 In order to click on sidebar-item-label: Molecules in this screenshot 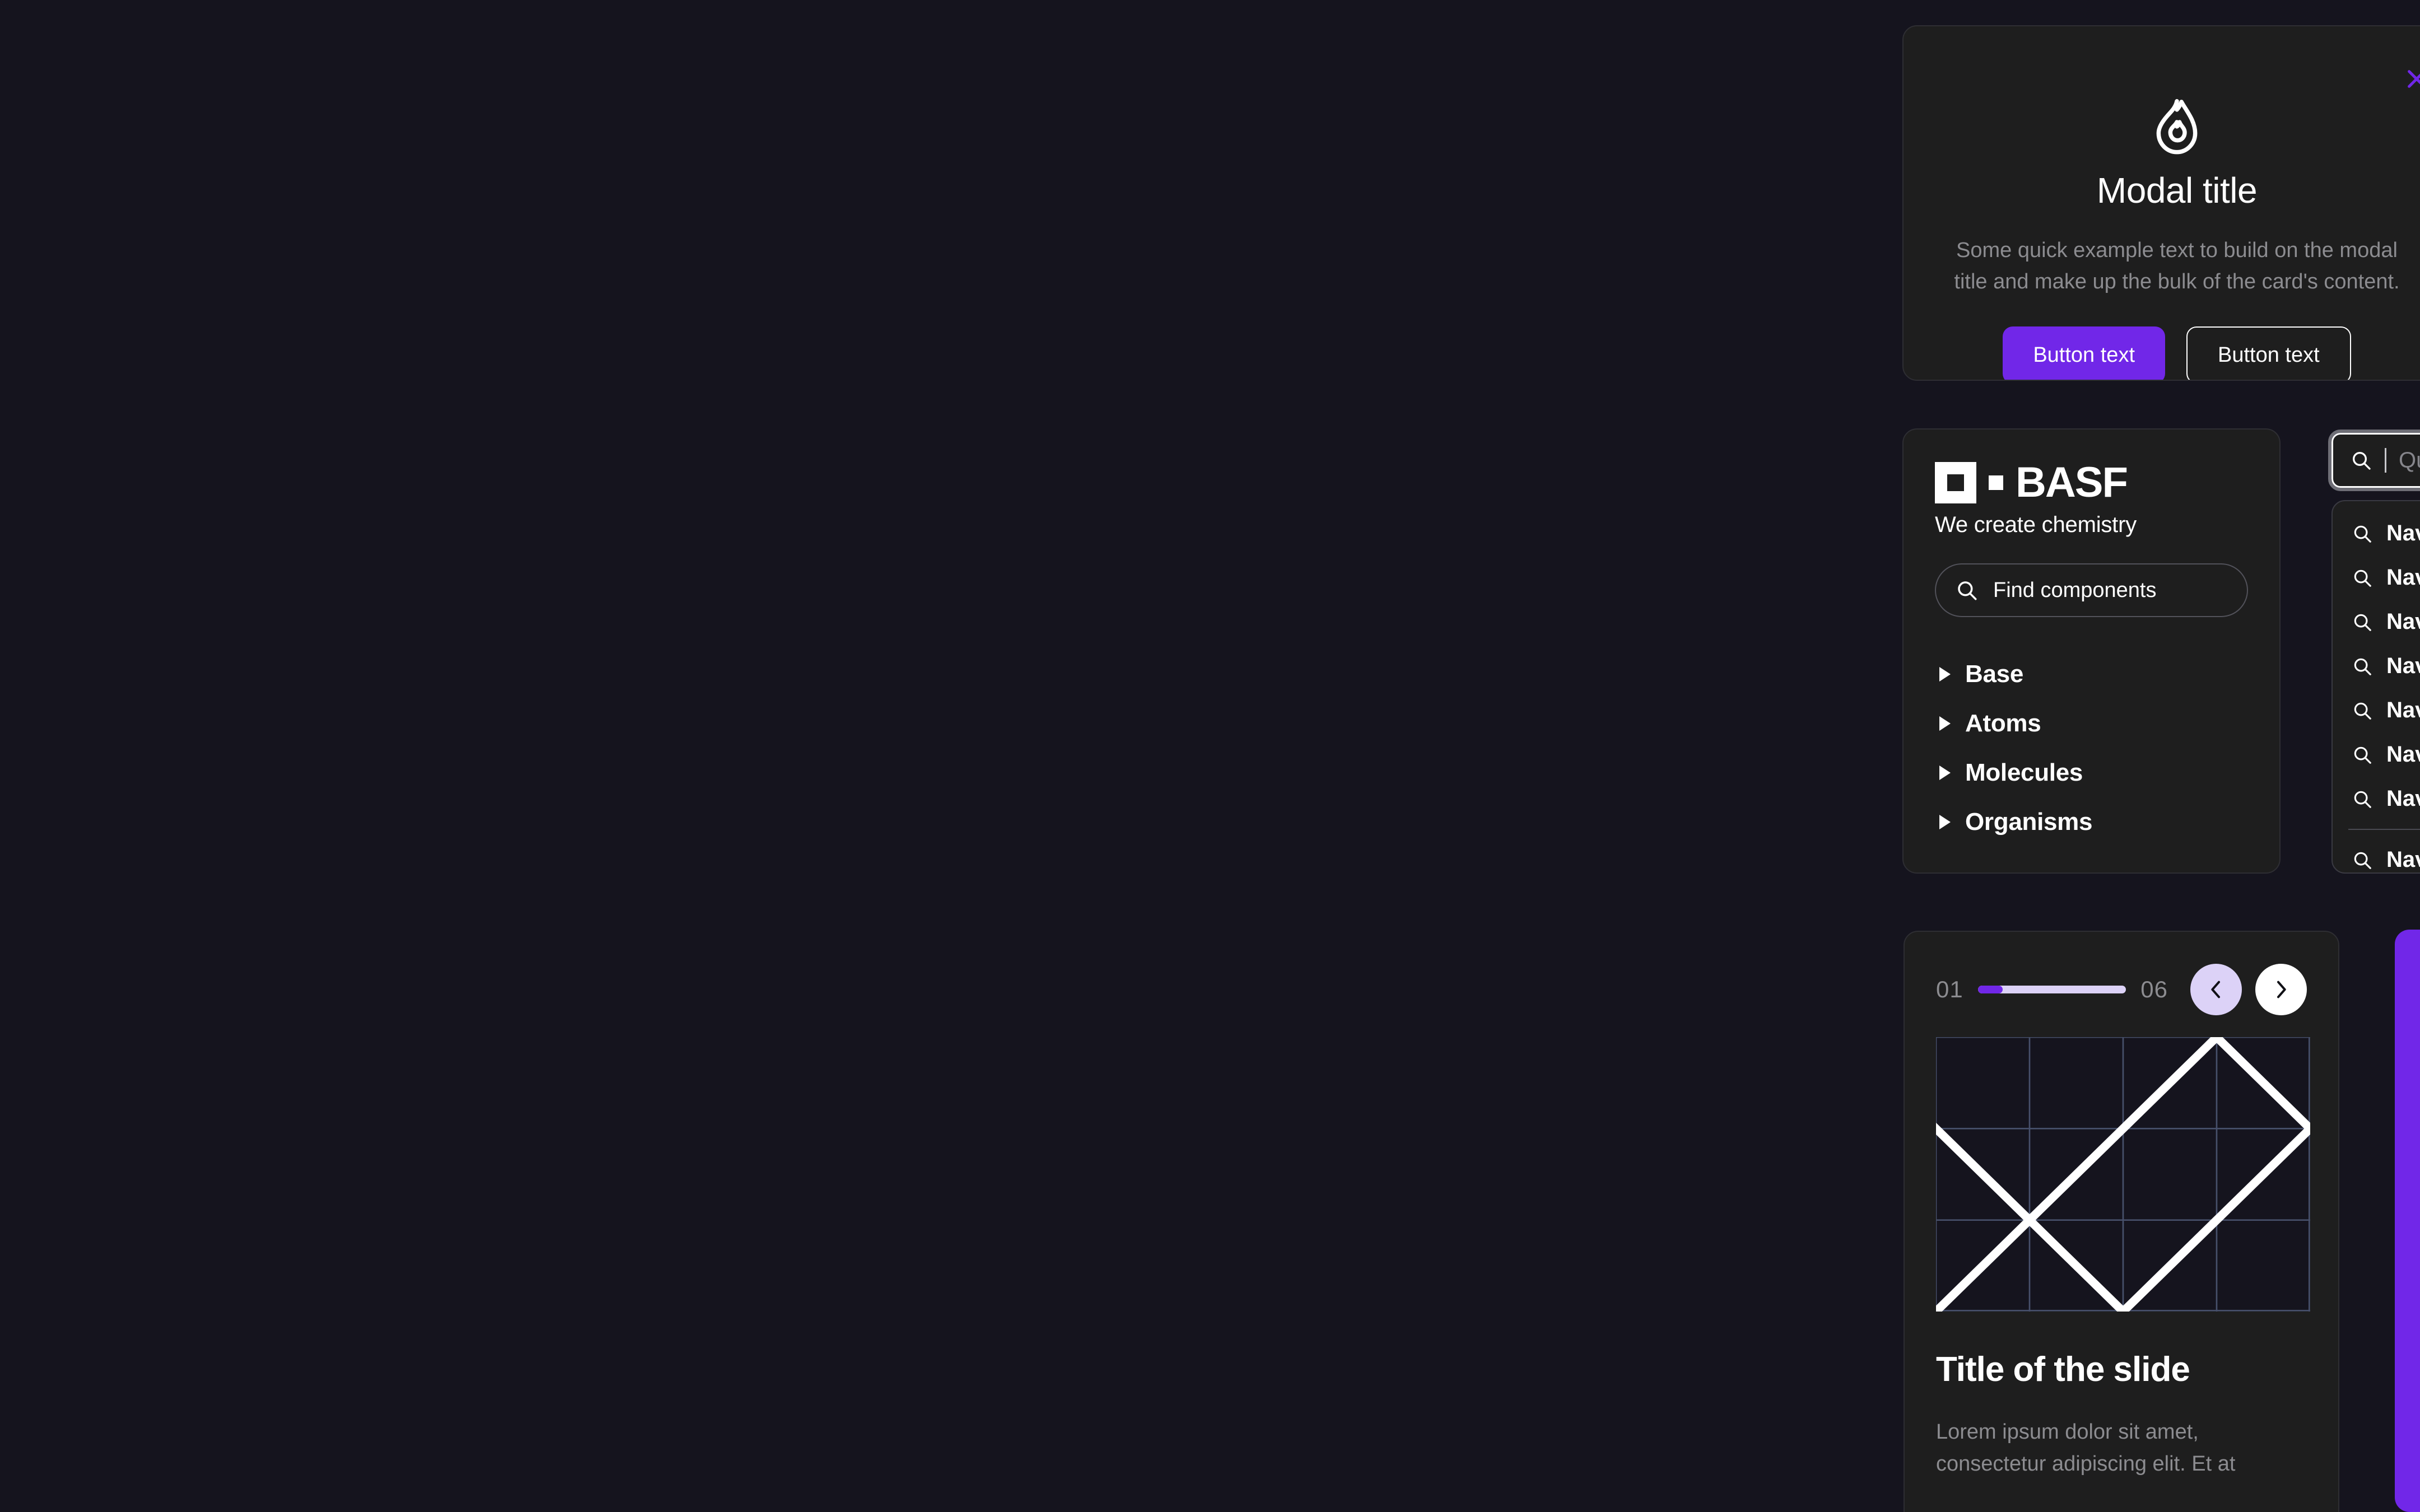, I will do `click(2024, 773)`.